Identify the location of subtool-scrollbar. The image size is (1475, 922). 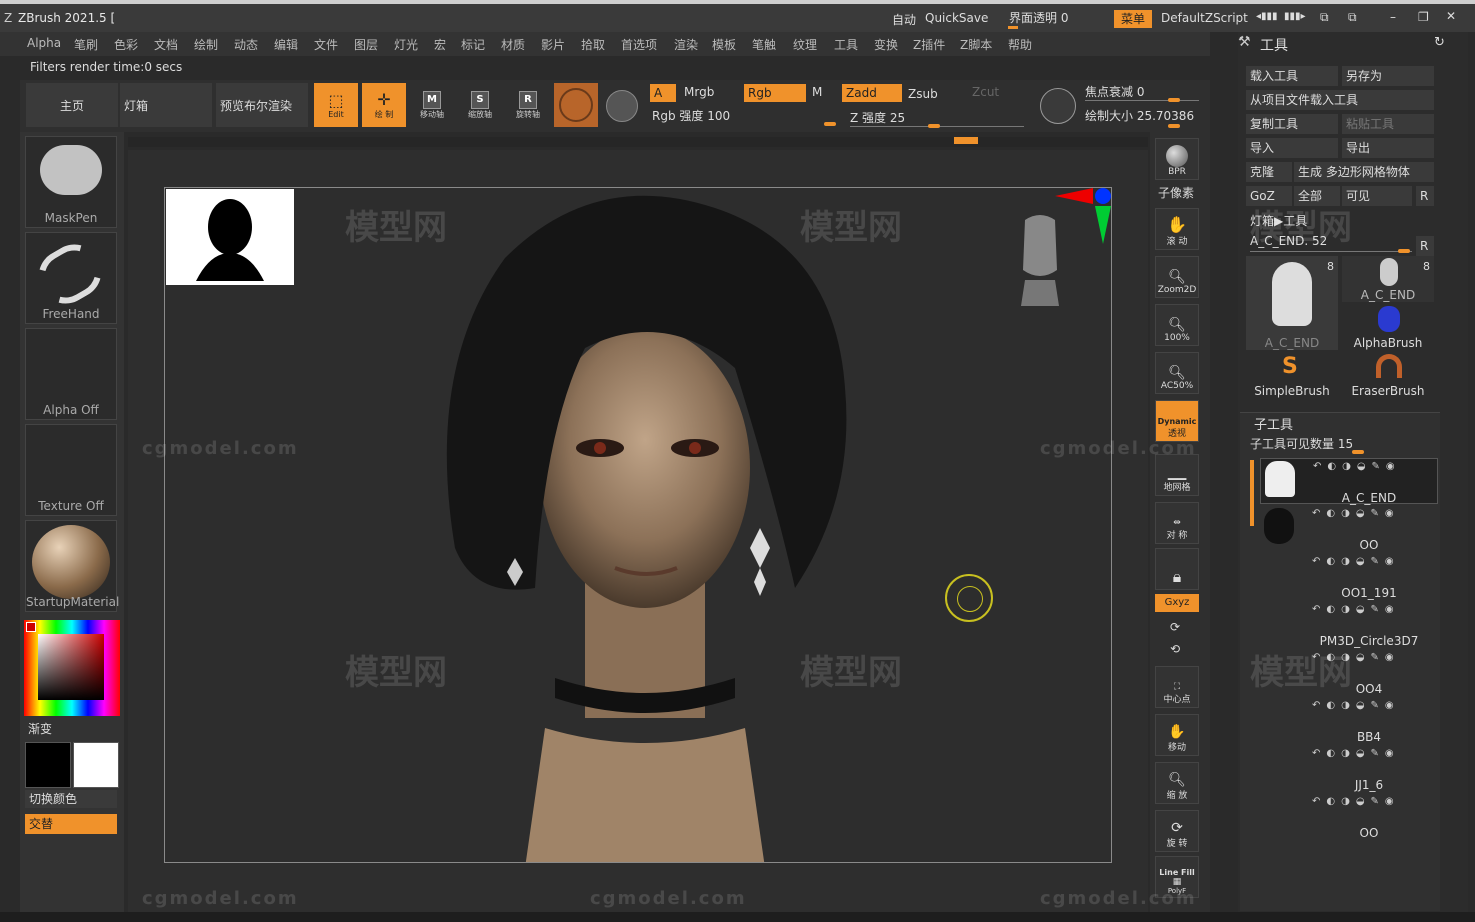
(1252, 493).